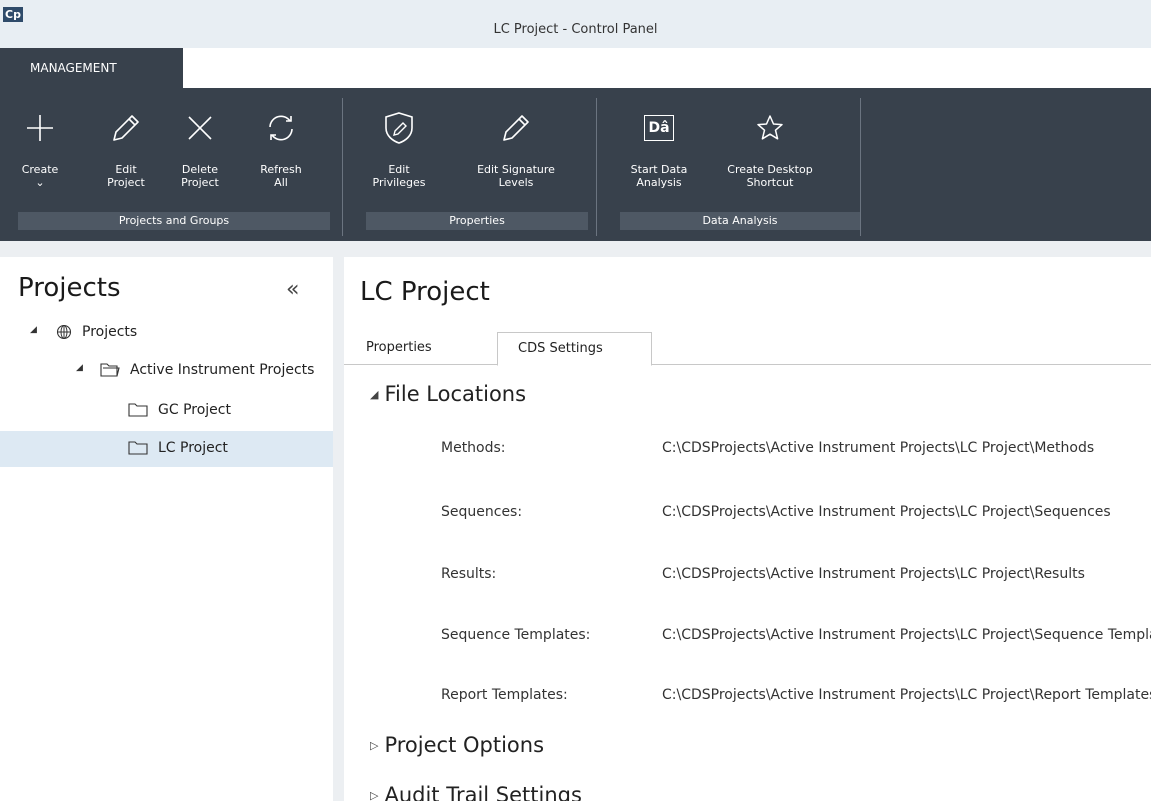  Describe the element at coordinates (399, 148) in the screenshot. I see `edit-privileges-button: Edit Privileges` at that location.